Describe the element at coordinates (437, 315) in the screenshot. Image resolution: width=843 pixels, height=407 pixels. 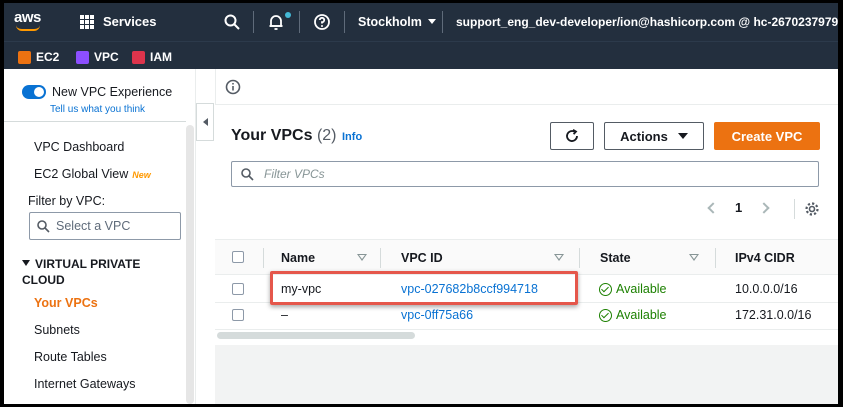
I see `vpc-id-link: vpc-0ff75a66` at that location.